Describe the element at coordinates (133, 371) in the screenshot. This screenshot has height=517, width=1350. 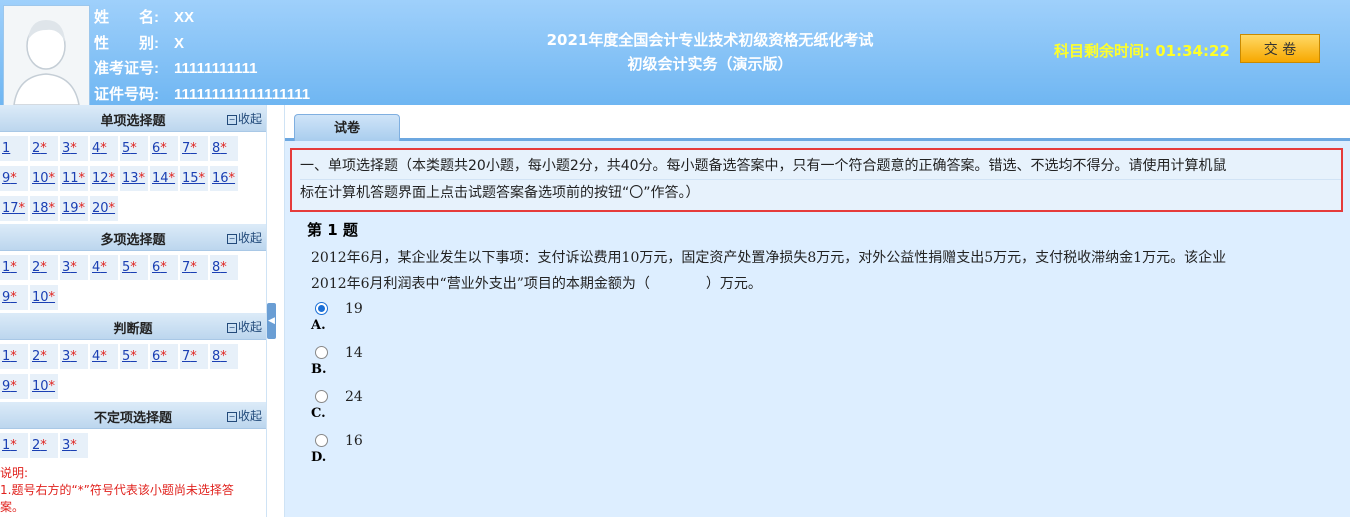
I see `question-number-grid: 1* 2* 3* 4* 5* 6* 7* 8* 9* 10*` at that location.